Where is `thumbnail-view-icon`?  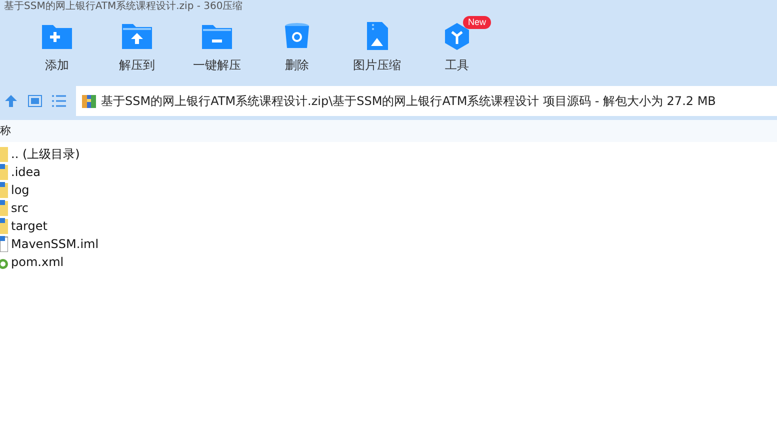 thumbnail-view-icon is located at coordinates (35, 101).